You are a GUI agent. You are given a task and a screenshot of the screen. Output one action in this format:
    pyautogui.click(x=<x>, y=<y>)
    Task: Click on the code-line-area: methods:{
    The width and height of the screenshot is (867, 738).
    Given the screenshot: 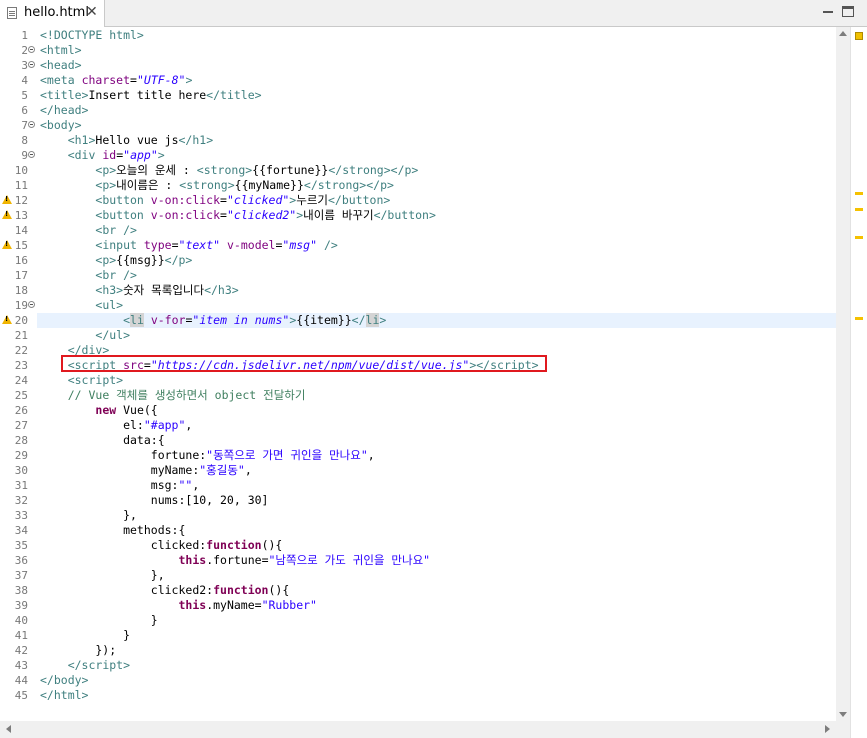 What is the action you would take?
    pyautogui.click(x=436, y=530)
    